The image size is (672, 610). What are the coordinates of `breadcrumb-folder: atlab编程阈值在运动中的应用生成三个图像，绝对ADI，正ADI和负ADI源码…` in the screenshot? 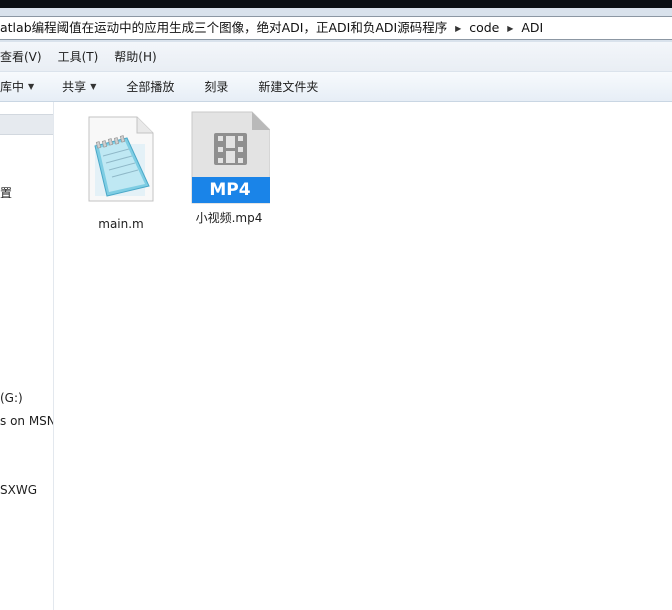 It's located at (225, 28).